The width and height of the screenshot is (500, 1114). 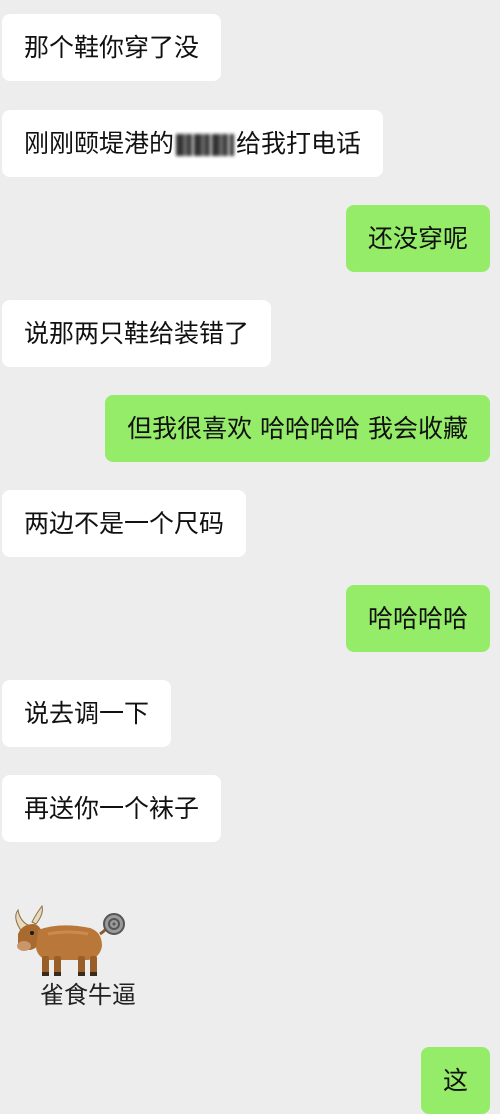 I want to click on message-text: 刚刚颐堤港的, so click(x=99, y=143).